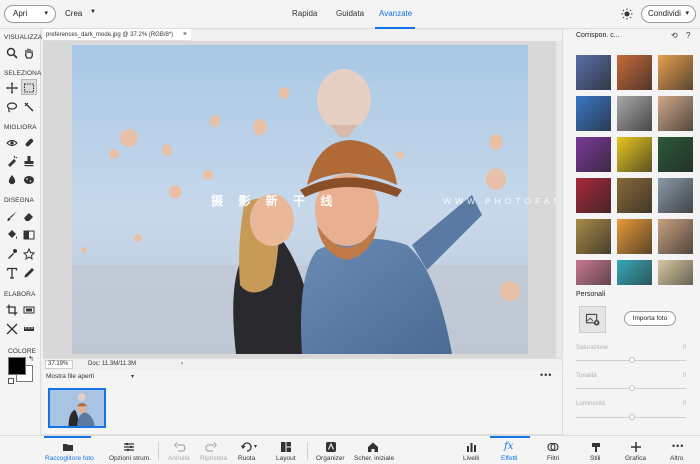 The width and height of the screenshot is (700, 464). Describe the element at coordinates (246, 458) in the screenshot. I see `rotate-button: Ruota` at that location.